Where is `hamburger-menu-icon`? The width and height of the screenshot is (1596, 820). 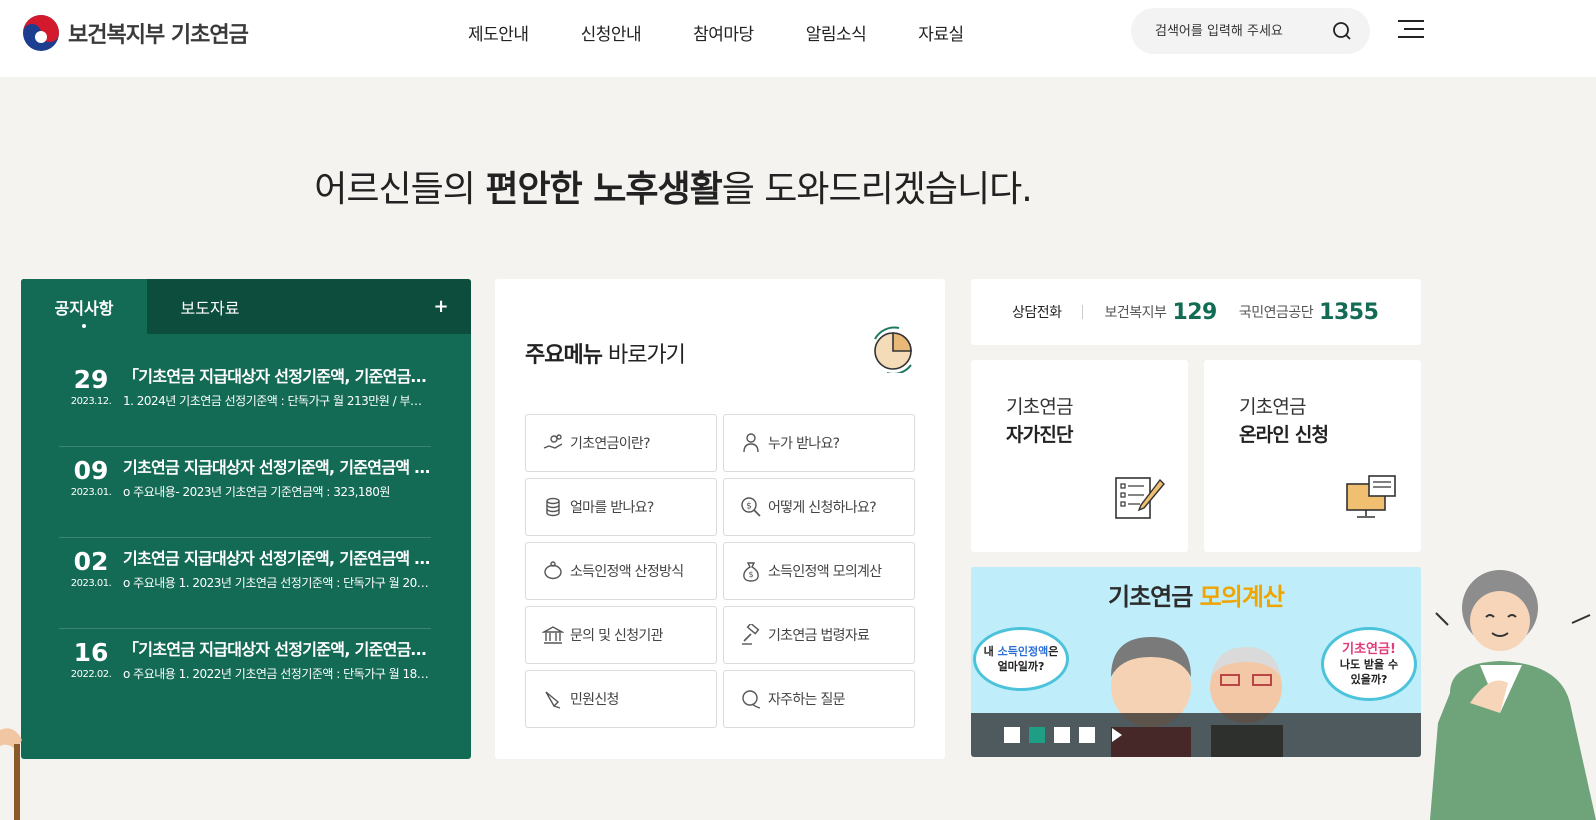
hamburger-menu-icon is located at coordinates (1411, 31).